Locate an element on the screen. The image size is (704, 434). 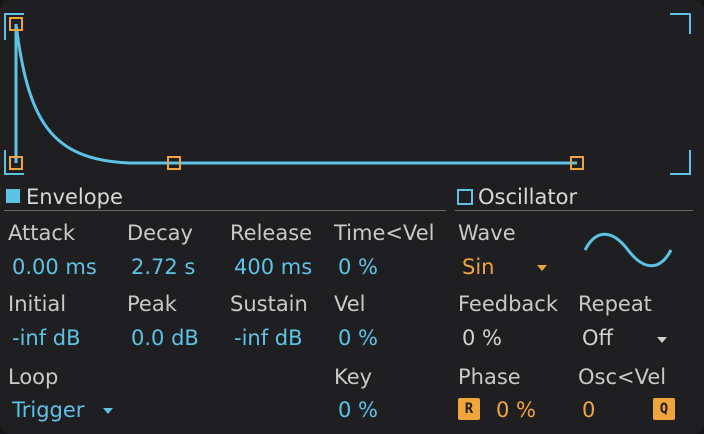
attack-value: 0.00 ms is located at coordinates (54, 267).